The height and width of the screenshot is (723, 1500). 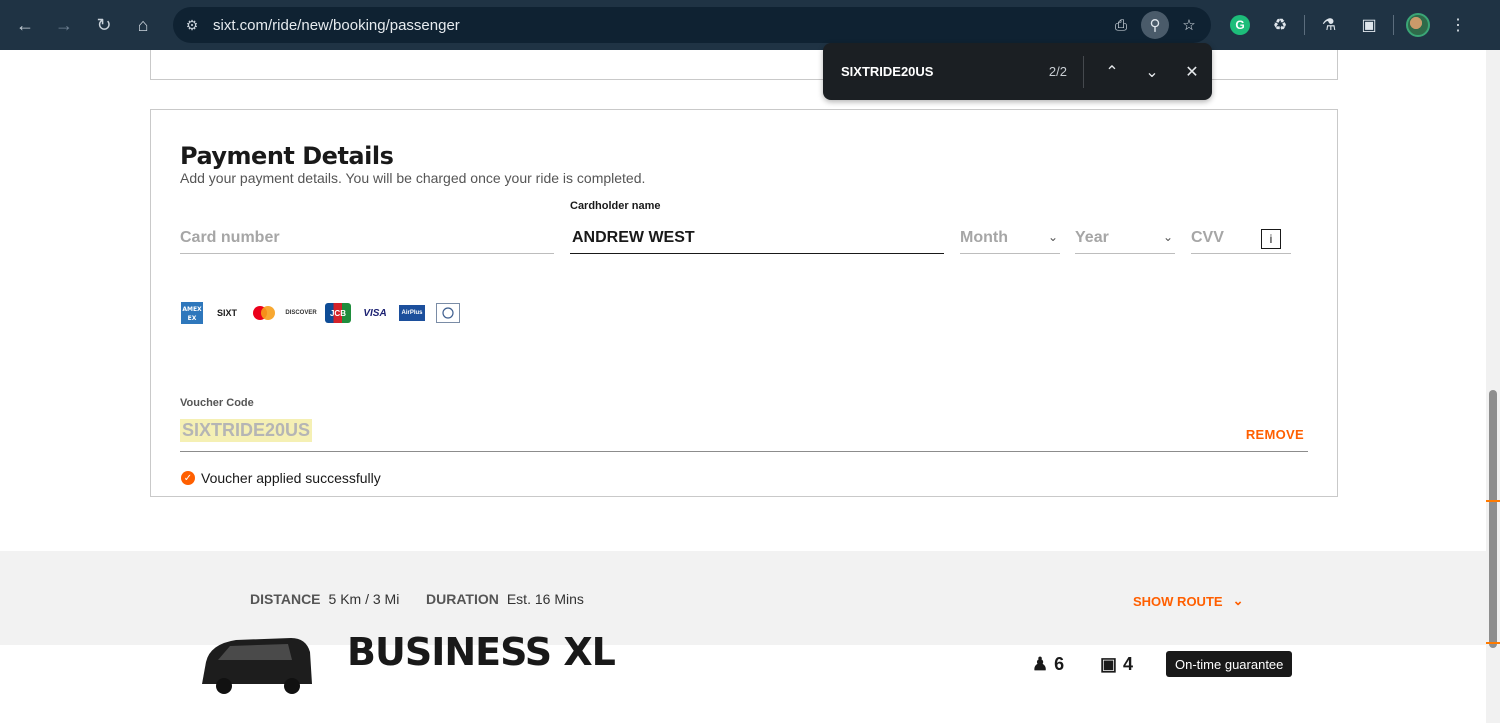 What do you see at coordinates (448, 313) in the screenshot?
I see `diners-club-icon` at bounding box center [448, 313].